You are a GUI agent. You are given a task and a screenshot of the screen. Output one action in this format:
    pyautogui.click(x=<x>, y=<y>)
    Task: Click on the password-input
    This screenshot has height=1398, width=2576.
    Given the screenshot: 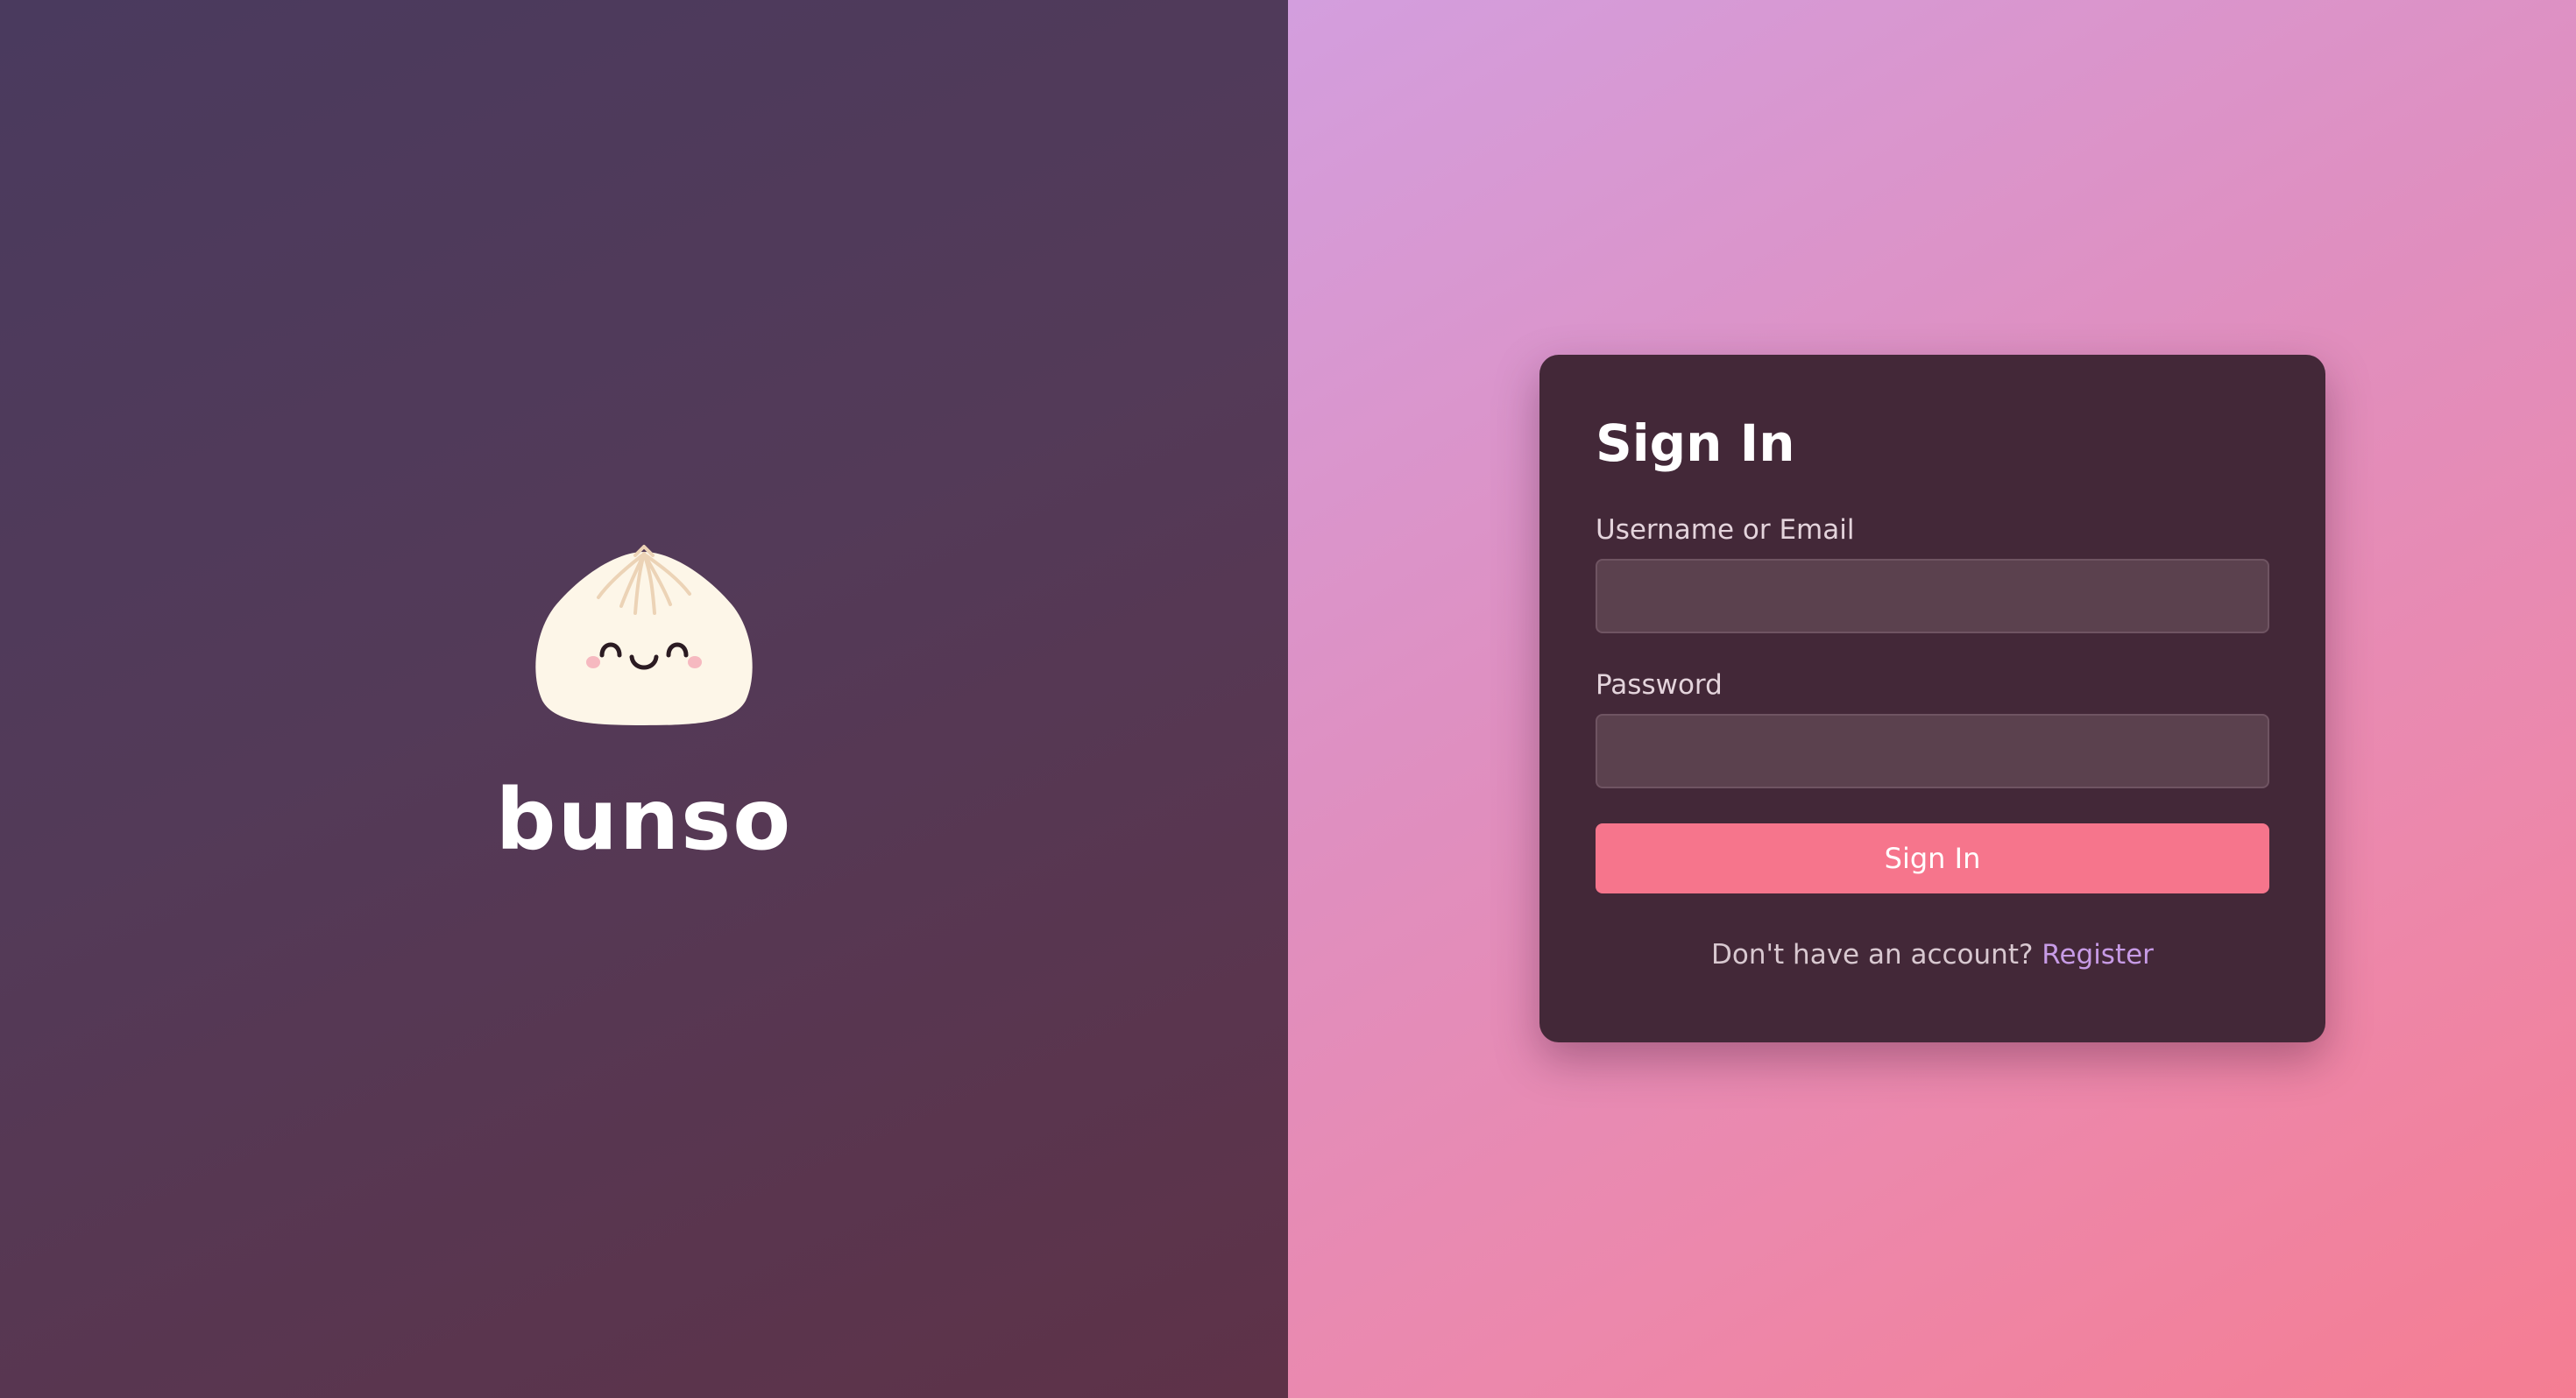 What is the action you would take?
    pyautogui.click(x=1932, y=751)
    